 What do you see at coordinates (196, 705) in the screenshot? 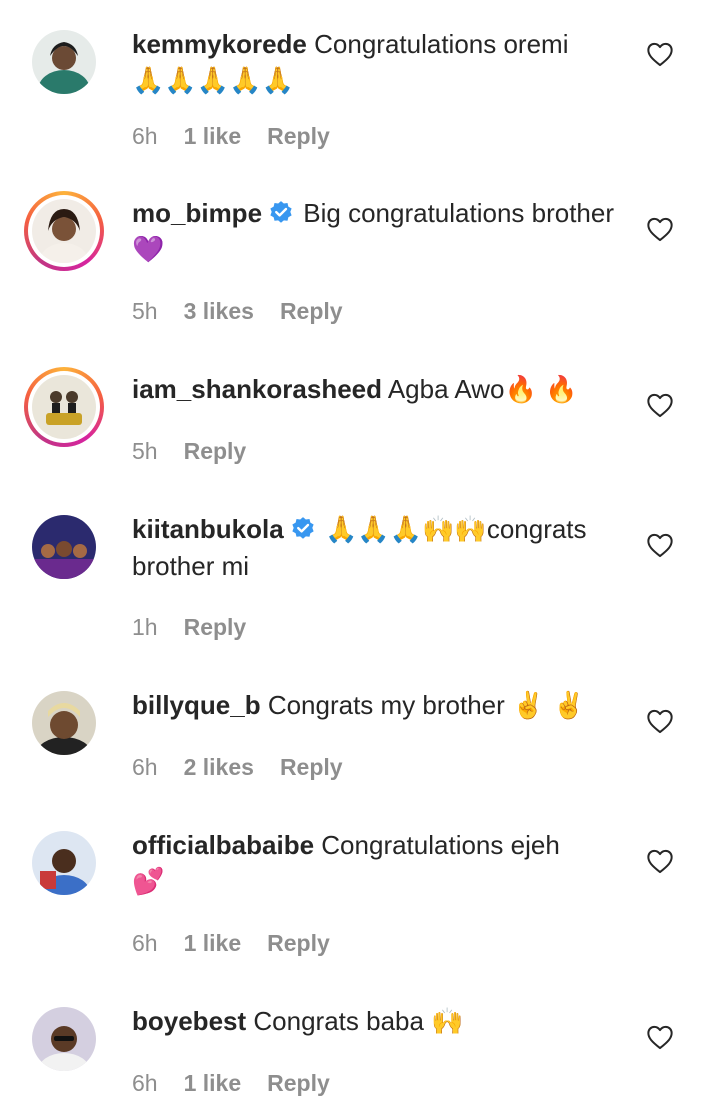
I see `comment-username: billyque_b` at bounding box center [196, 705].